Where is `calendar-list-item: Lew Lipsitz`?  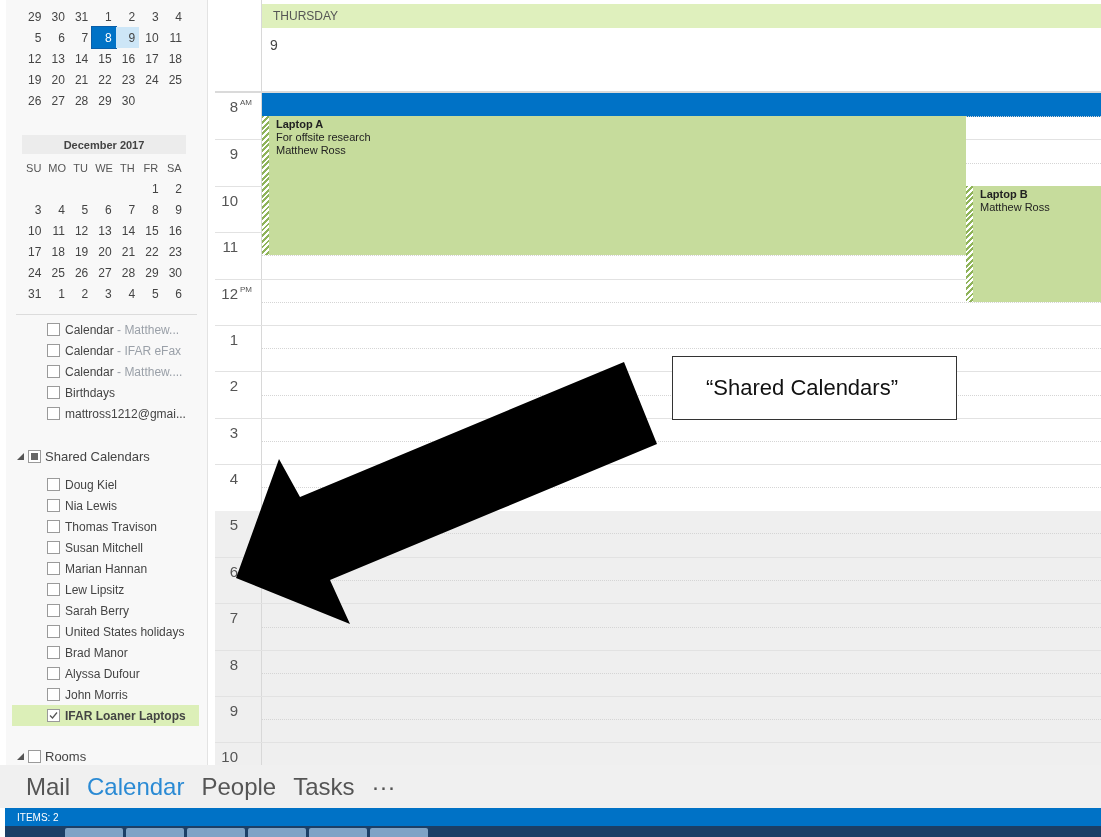
calendar-list-item: Lew Lipsitz is located at coordinates (95, 589).